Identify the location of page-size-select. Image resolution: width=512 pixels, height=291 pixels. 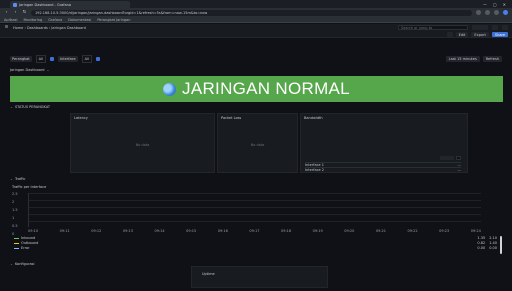
(447, 158).